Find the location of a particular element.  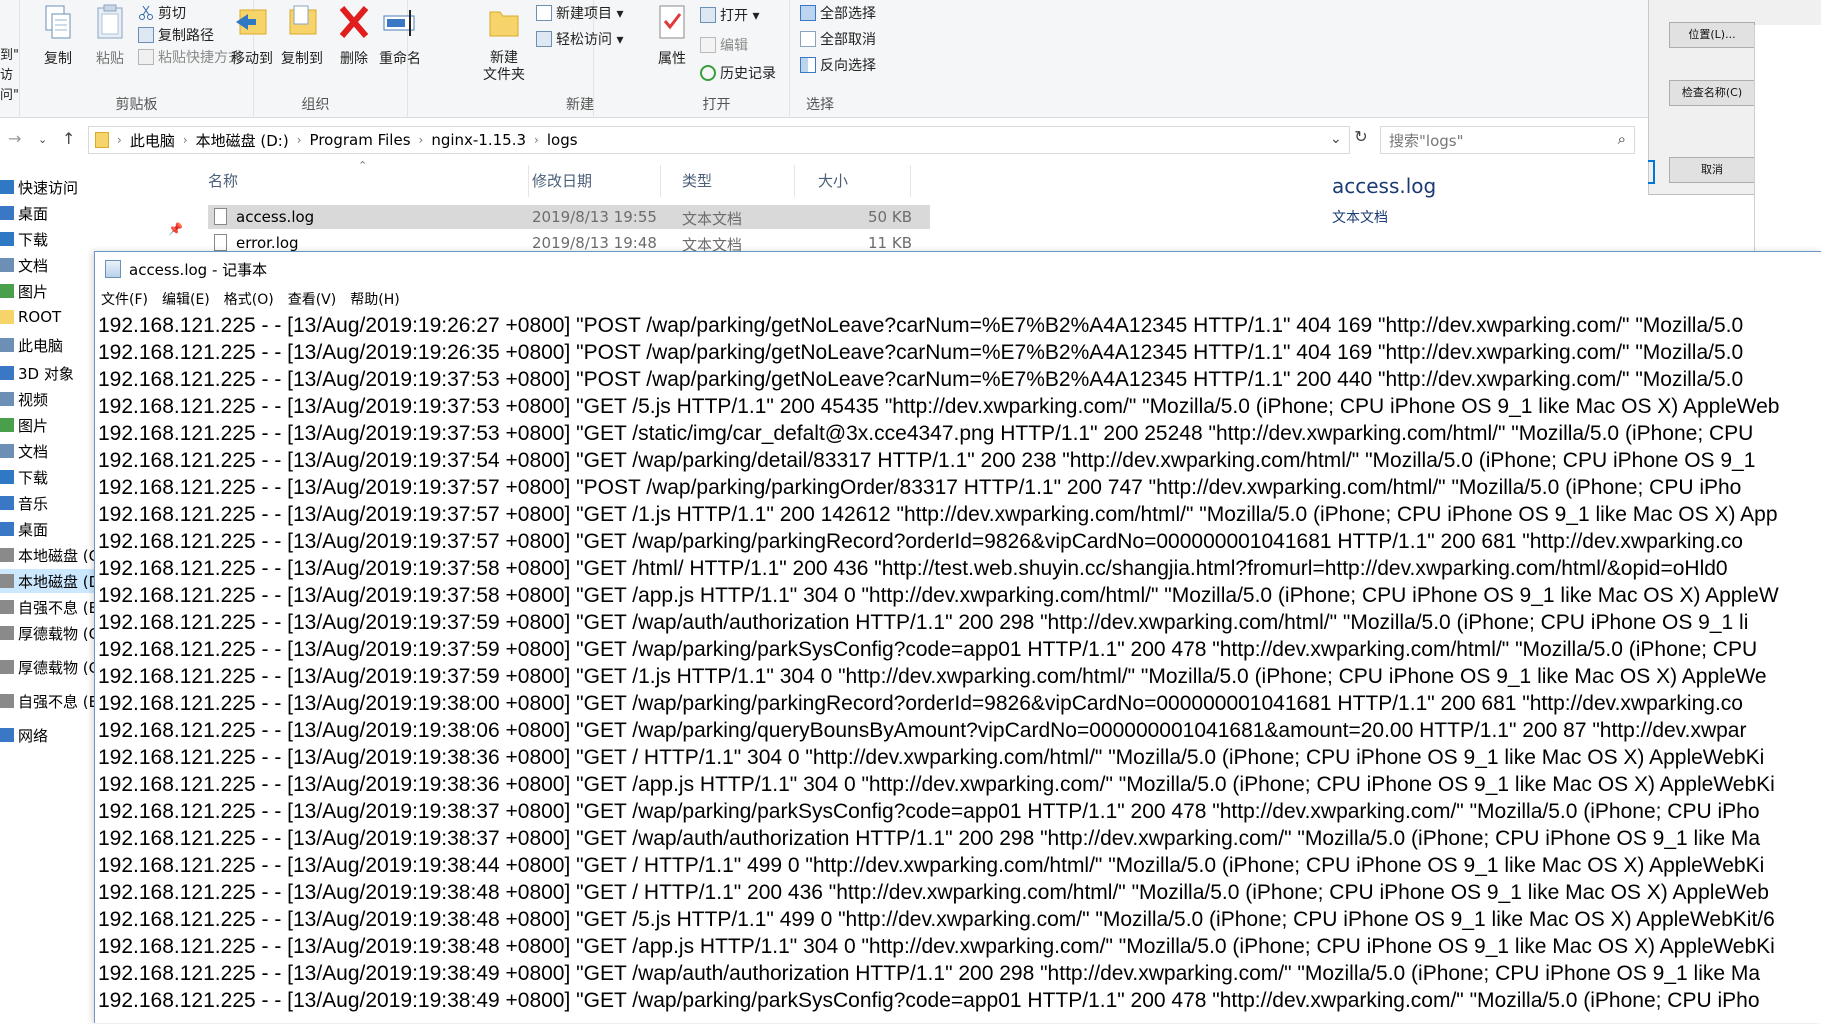

breadcrumb-nginx: nginx-1.15.3 is located at coordinates (478, 140).